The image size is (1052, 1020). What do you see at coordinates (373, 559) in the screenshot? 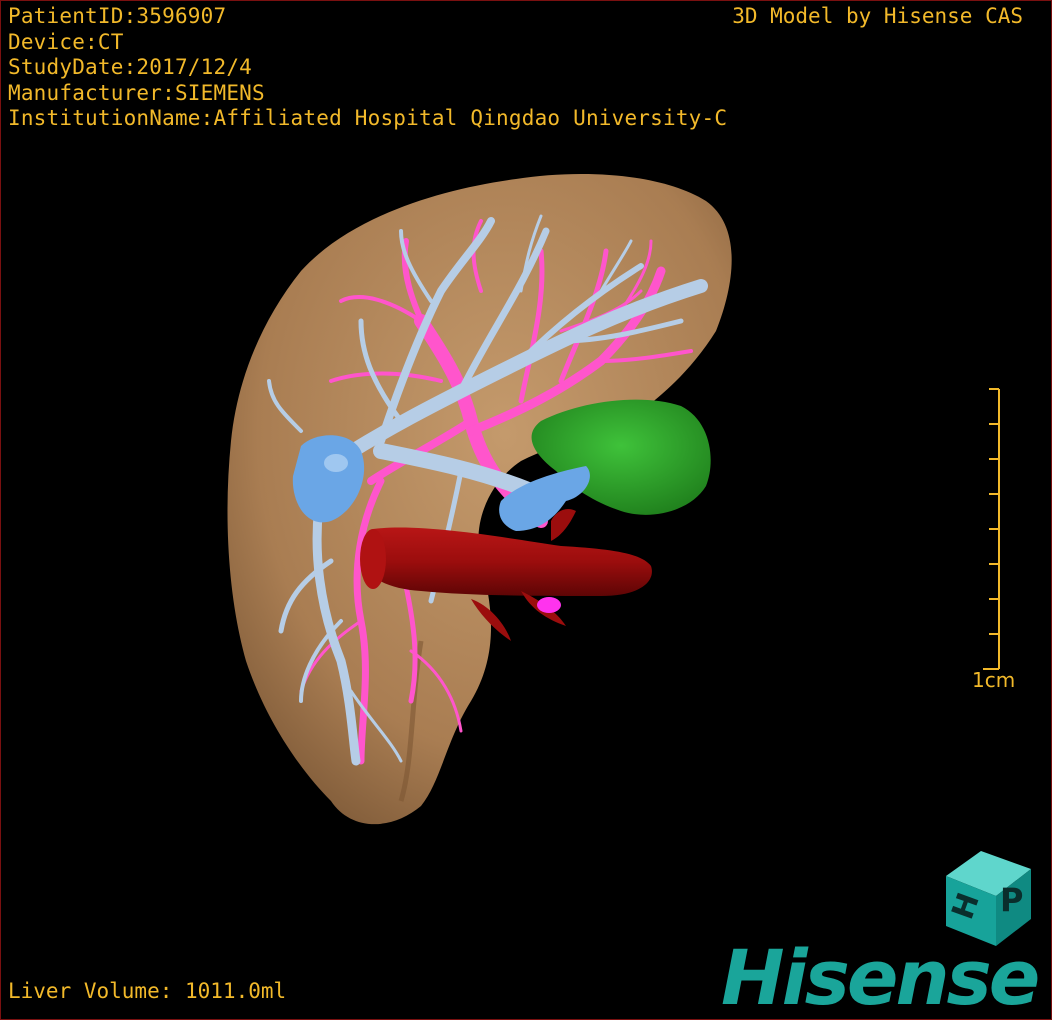
I see `ivc-opening` at bounding box center [373, 559].